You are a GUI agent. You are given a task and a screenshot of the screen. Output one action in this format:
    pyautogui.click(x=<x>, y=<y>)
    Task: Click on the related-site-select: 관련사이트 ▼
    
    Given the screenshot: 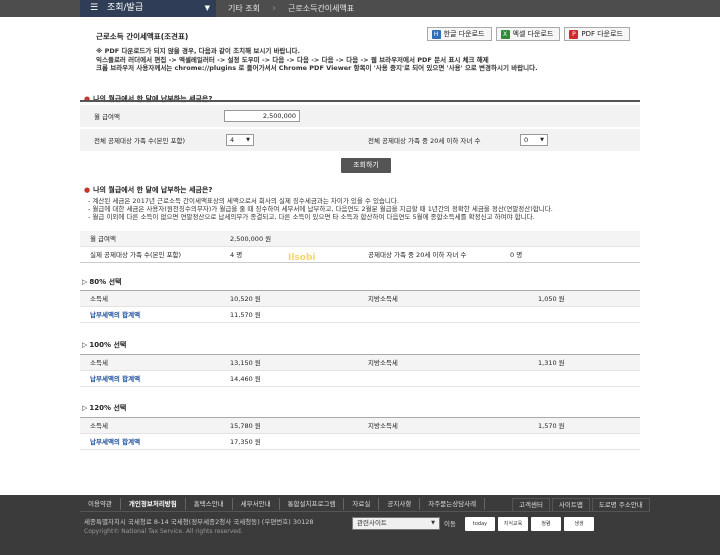 What is the action you would take?
    pyautogui.click(x=396, y=523)
    